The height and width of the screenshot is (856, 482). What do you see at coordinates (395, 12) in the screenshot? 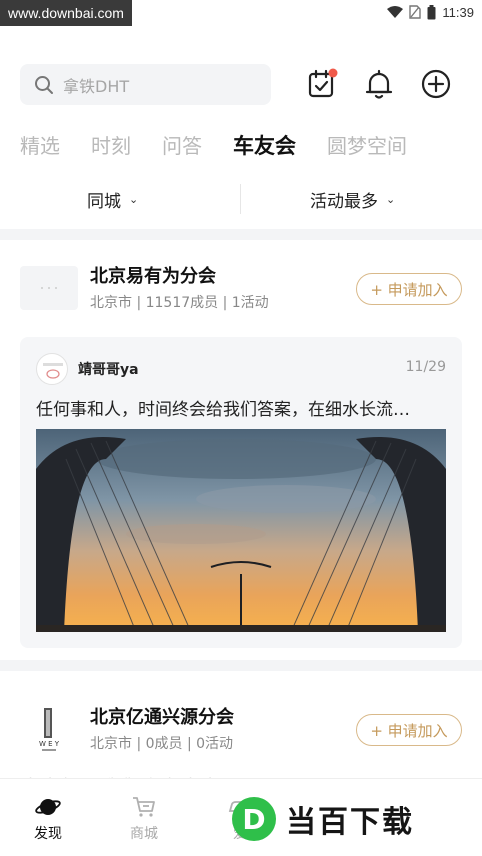
I see `wifi-icon` at bounding box center [395, 12].